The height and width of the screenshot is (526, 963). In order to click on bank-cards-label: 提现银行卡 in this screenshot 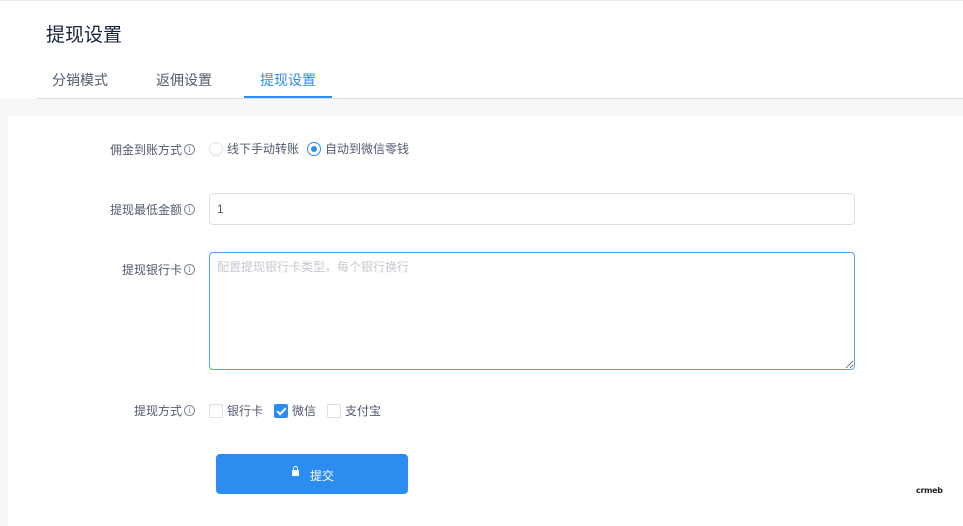, I will do `click(151, 270)`.